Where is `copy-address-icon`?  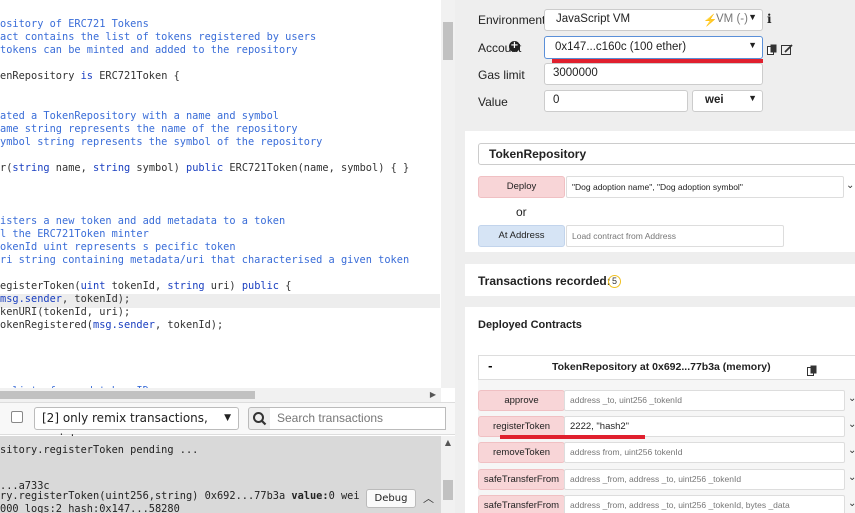 copy-address-icon is located at coordinates (812, 371).